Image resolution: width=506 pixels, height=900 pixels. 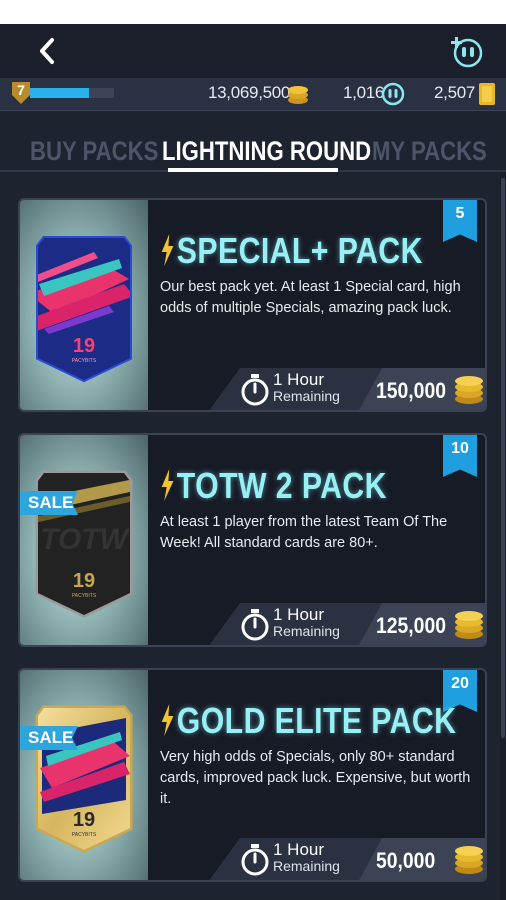 What do you see at coordinates (503, 458) in the screenshot?
I see `scrollbar-thumb` at bounding box center [503, 458].